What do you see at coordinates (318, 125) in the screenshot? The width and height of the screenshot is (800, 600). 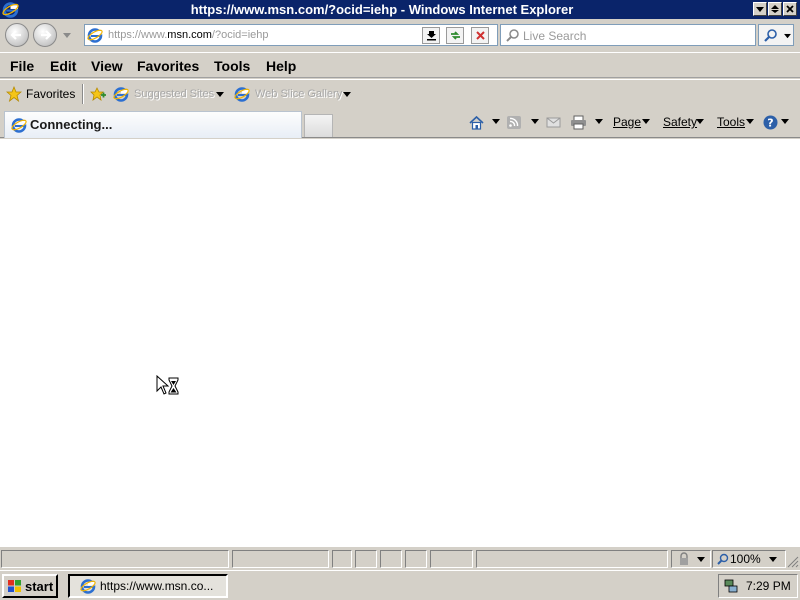 I see `new-tab-button` at bounding box center [318, 125].